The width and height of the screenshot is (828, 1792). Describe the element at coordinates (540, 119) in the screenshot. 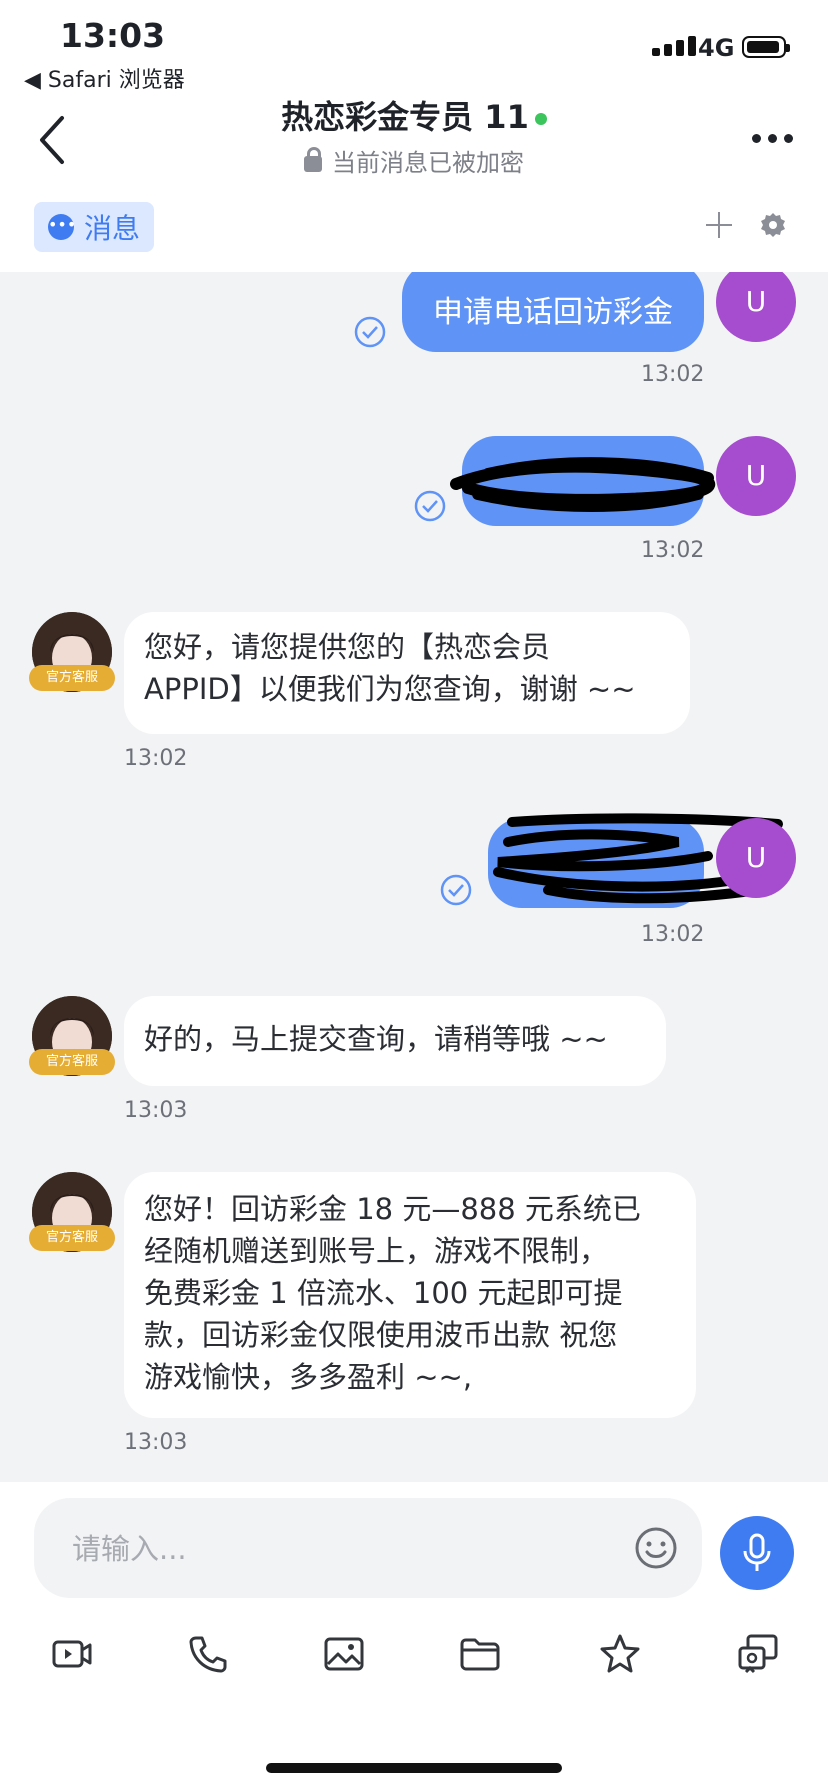

I see `online-status-dot` at that location.